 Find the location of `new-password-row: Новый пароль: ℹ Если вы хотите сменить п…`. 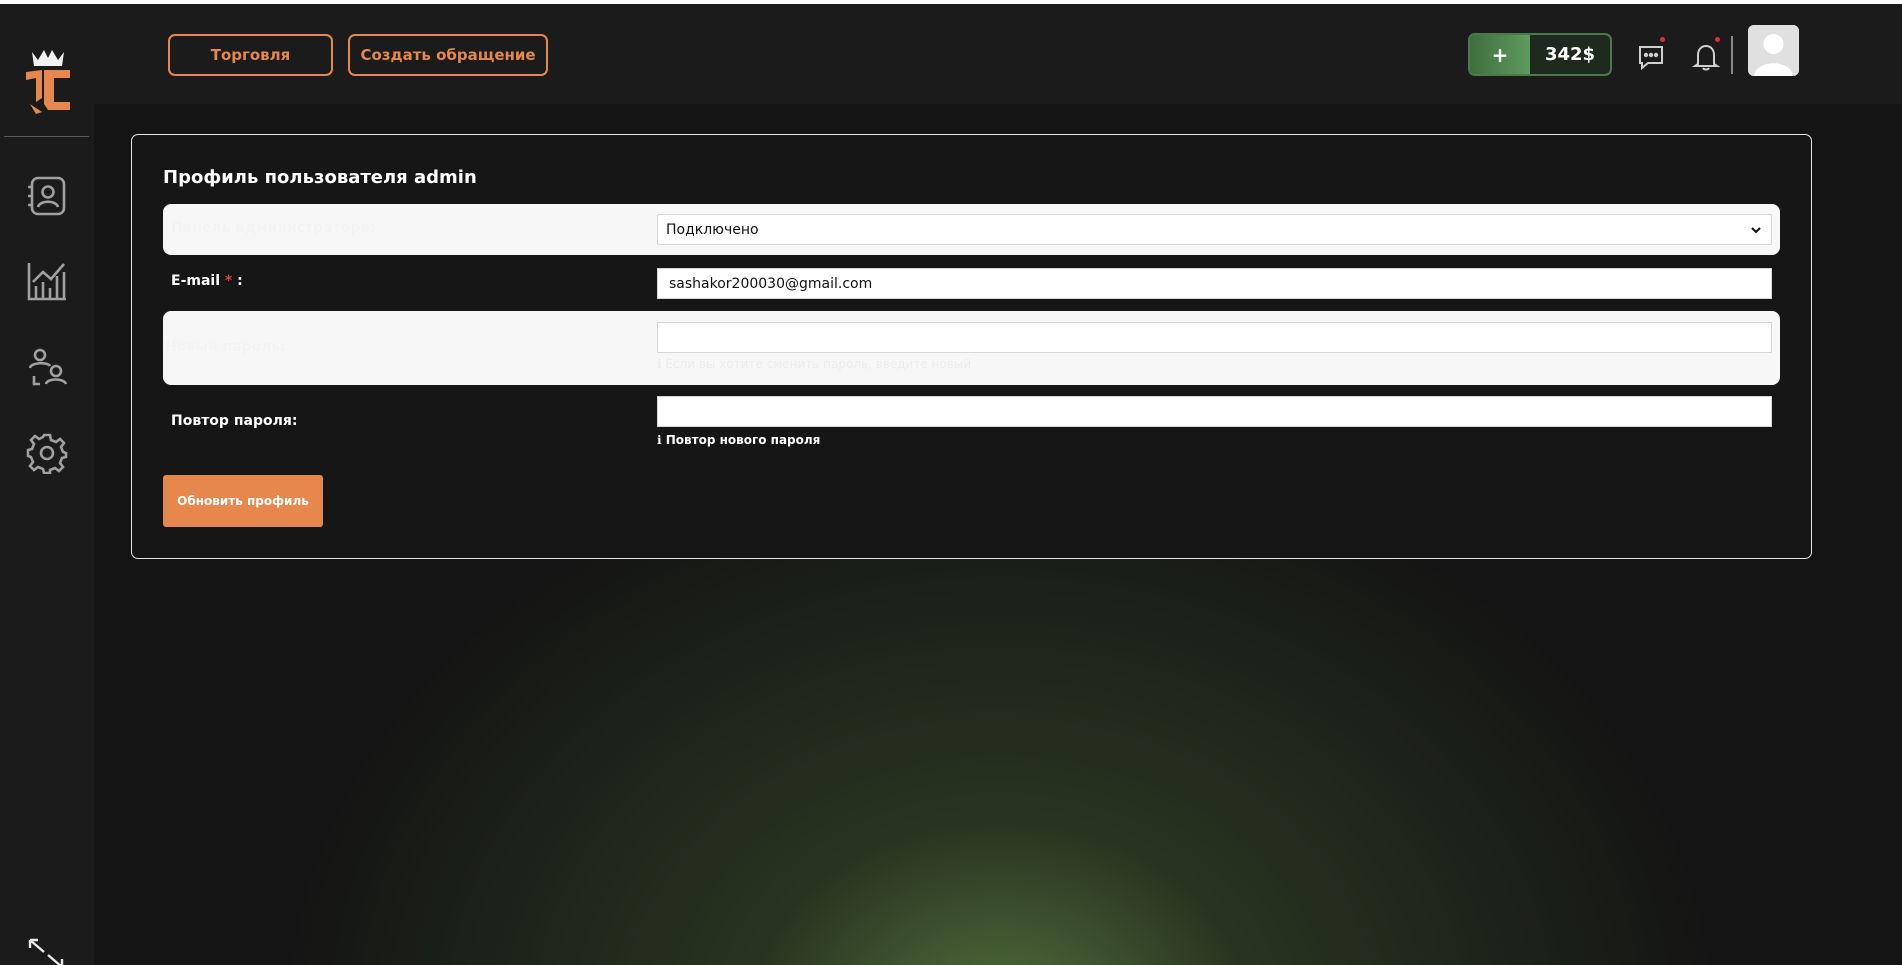

new-password-row: Новый пароль: ℹ Если вы хотите сменить п… is located at coordinates (971, 348).